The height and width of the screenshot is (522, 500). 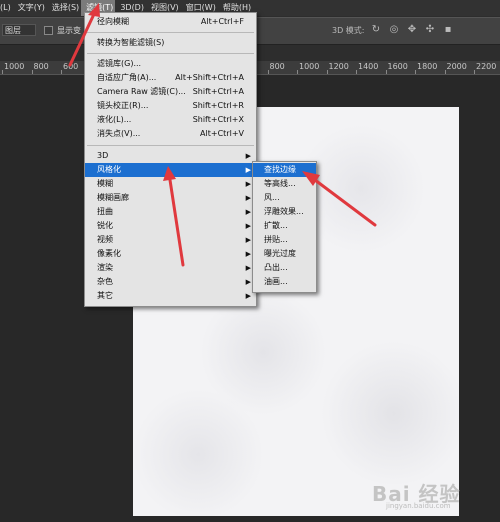 What do you see at coordinates (430, 29) in the screenshot?
I see `slide-3d-icon: ✣` at bounding box center [430, 29].